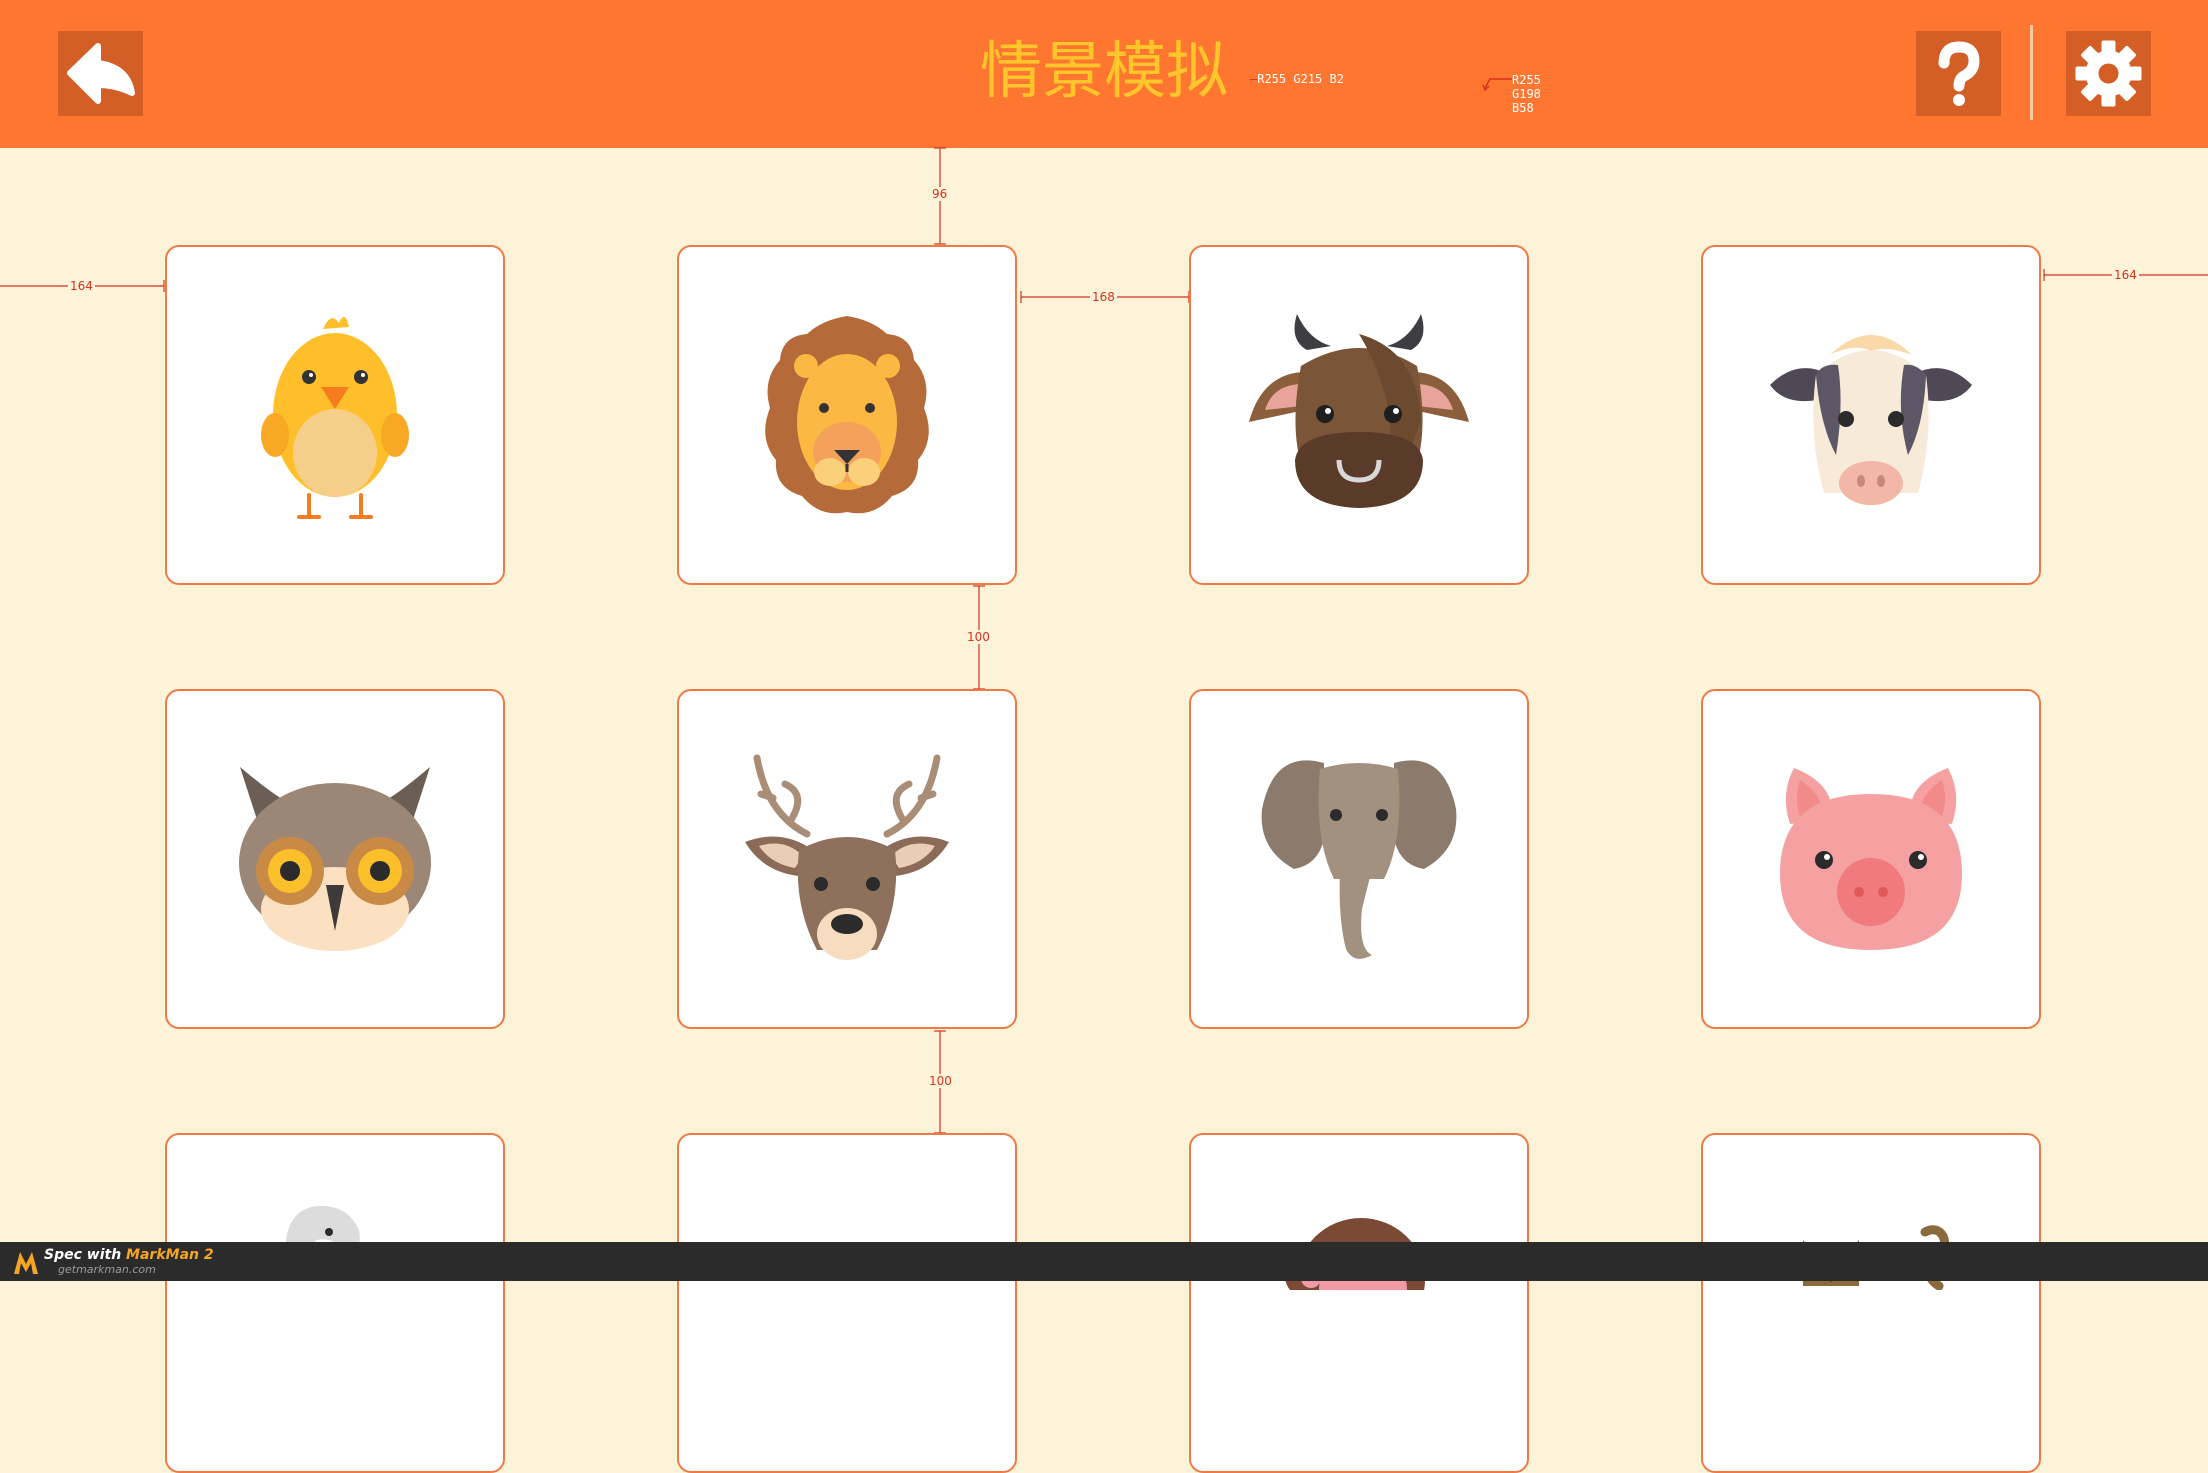 This screenshot has width=2208, height=1473. I want to click on spec-label-right-margin: 164, so click(2125, 275).